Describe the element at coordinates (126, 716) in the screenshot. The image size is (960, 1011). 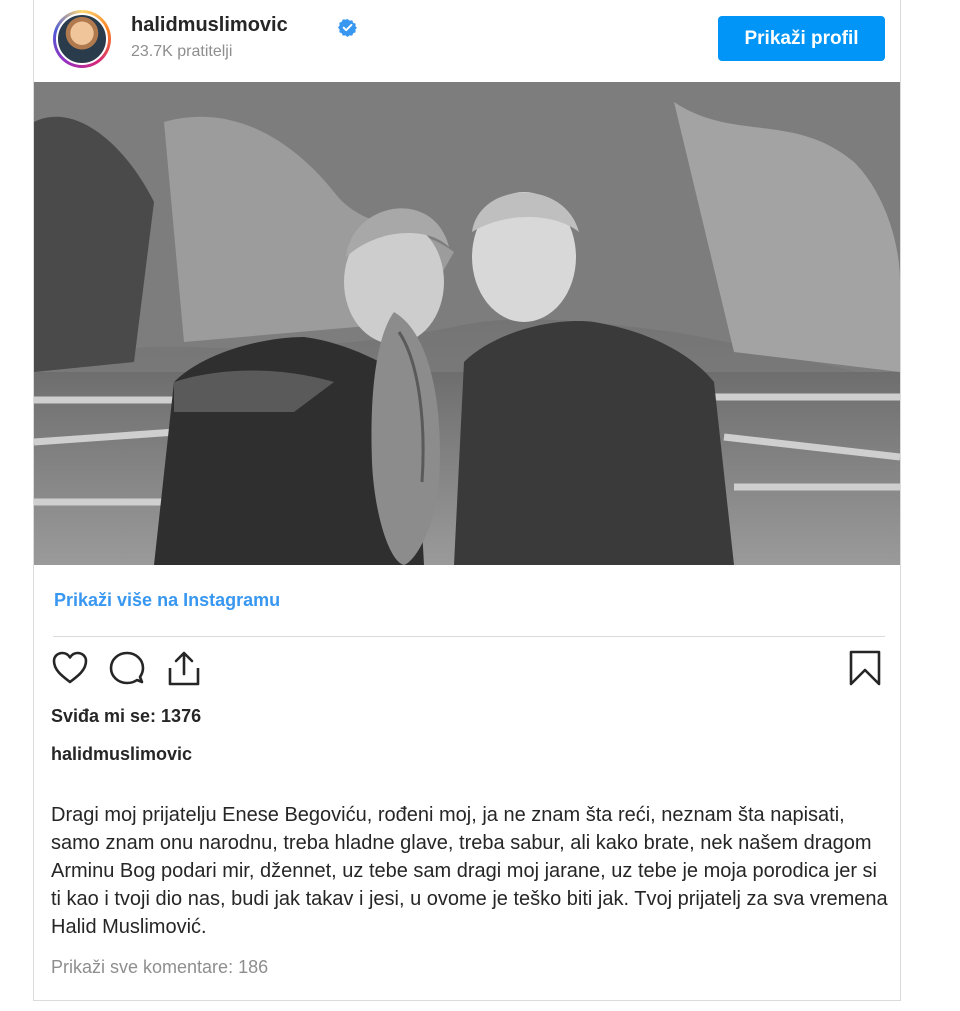
I see `likes-count: Sviđa mi se: 1376` at that location.